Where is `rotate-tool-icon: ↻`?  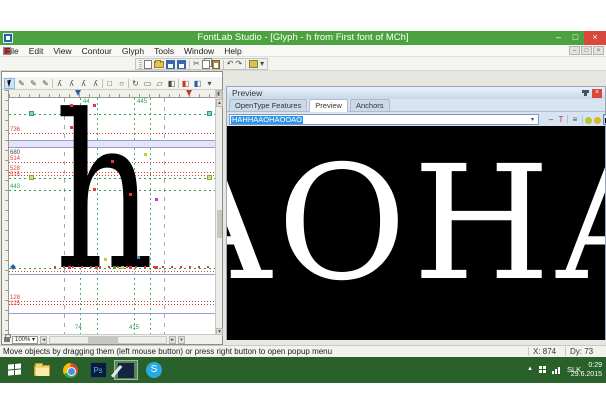 rotate-tool-icon: ↻ is located at coordinates (135, 83).